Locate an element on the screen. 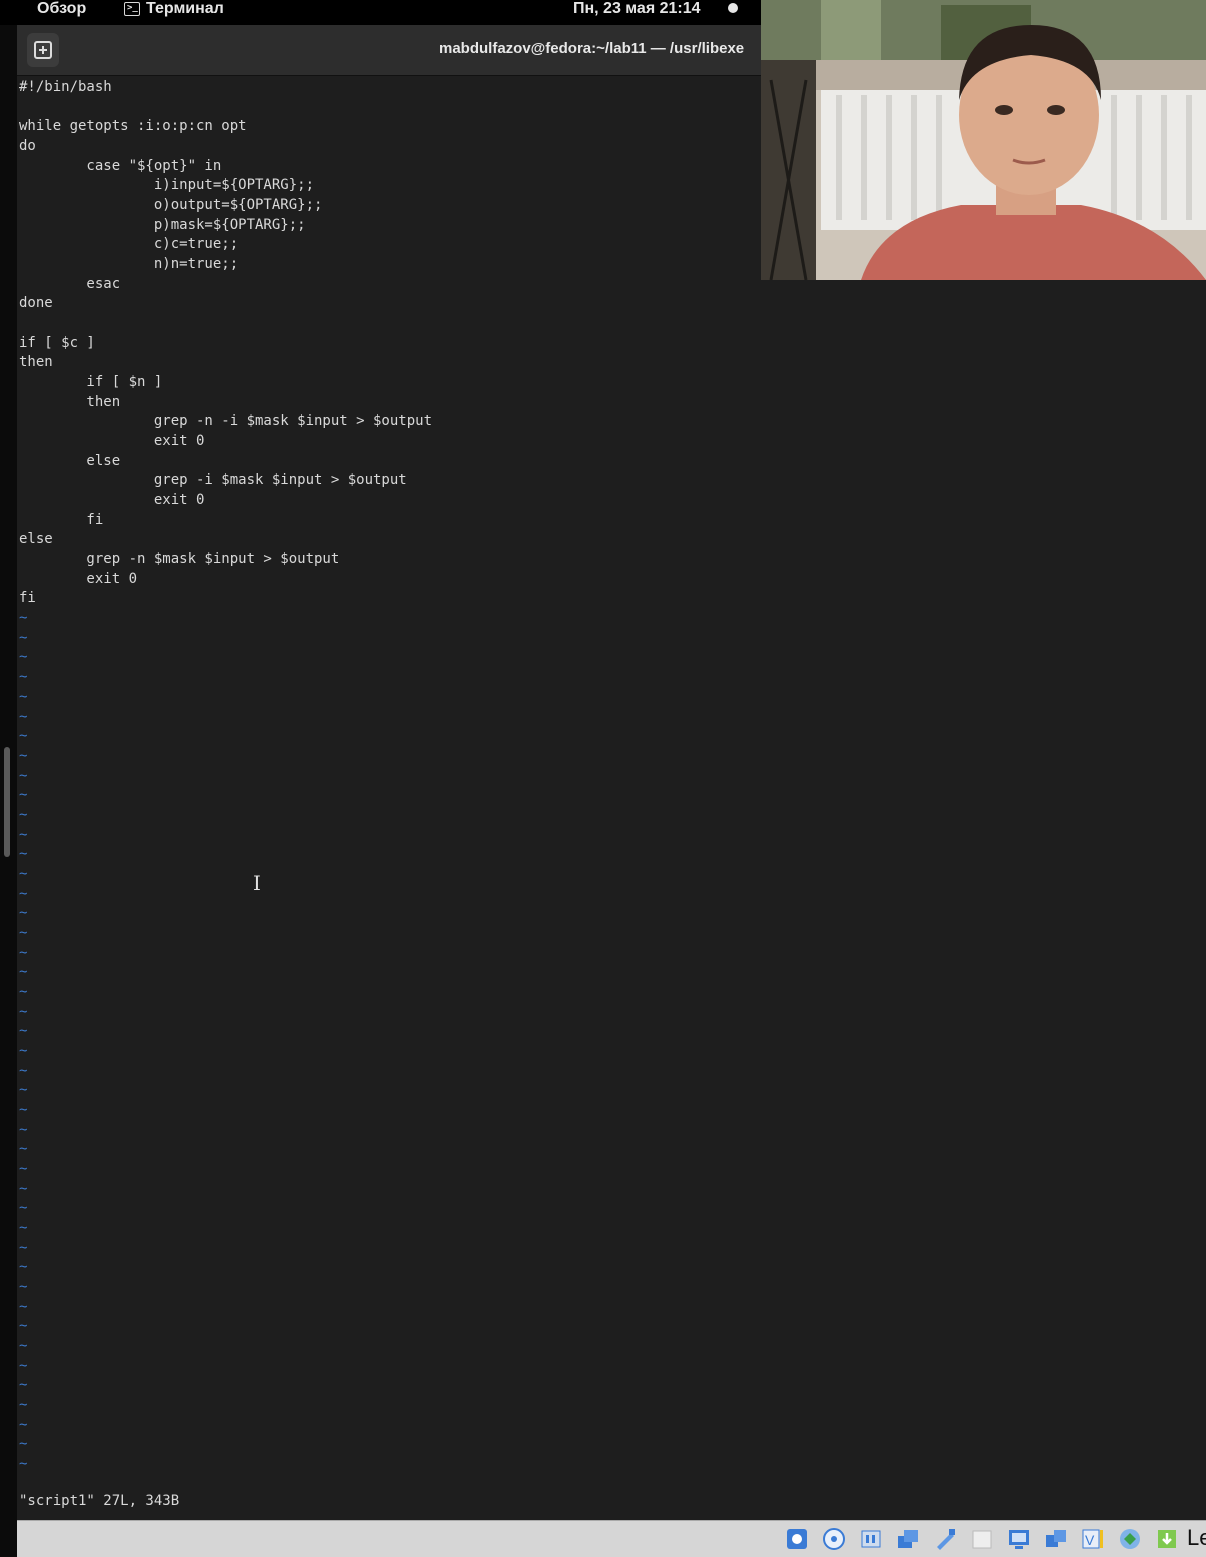  clock: Пн, 23 мая 21:14 is located at coordinates (637, 8).